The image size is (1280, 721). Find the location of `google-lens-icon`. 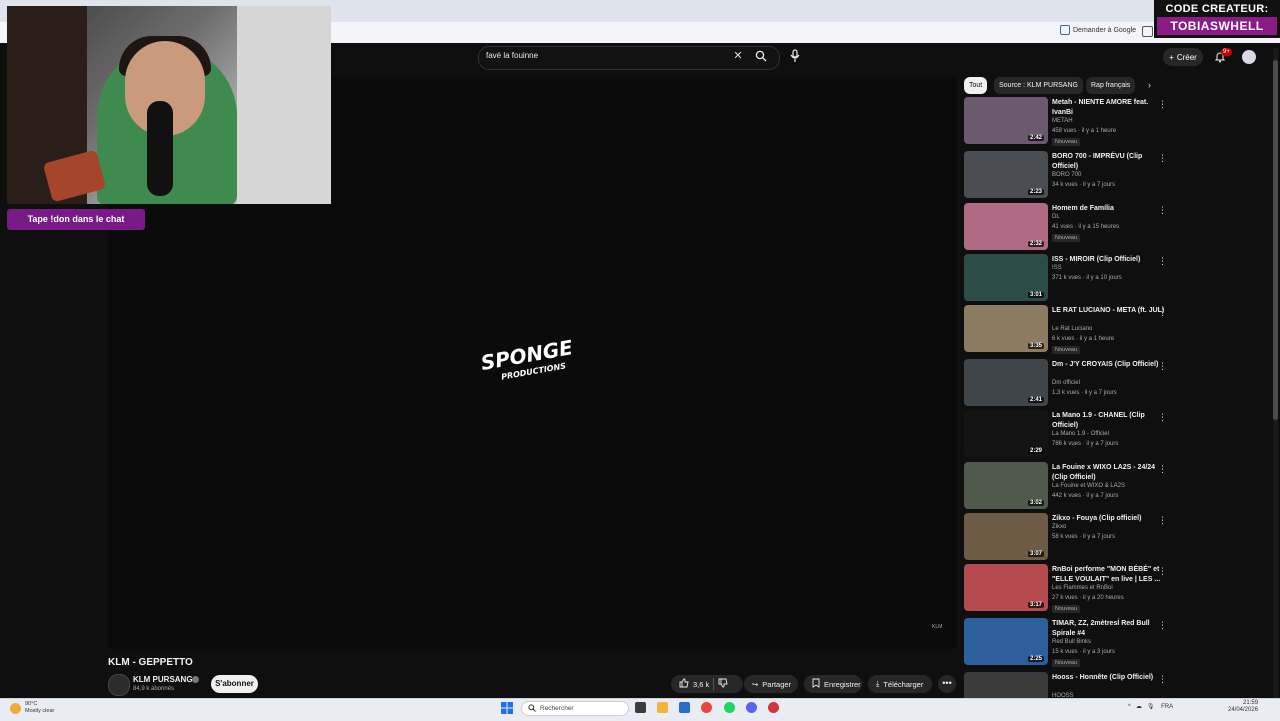

google-lens-icon is located at coordinates (1065, 30).